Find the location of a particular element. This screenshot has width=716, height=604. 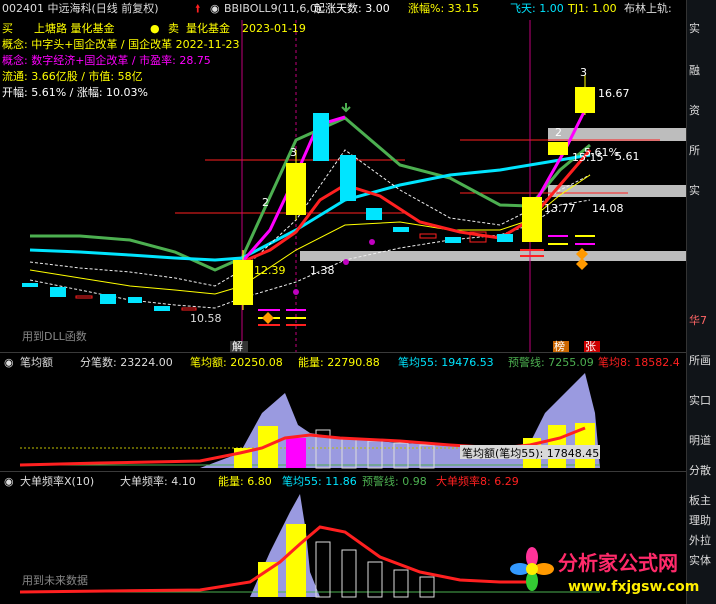

sell-label: 卖 is located at coordinates (173, 28).